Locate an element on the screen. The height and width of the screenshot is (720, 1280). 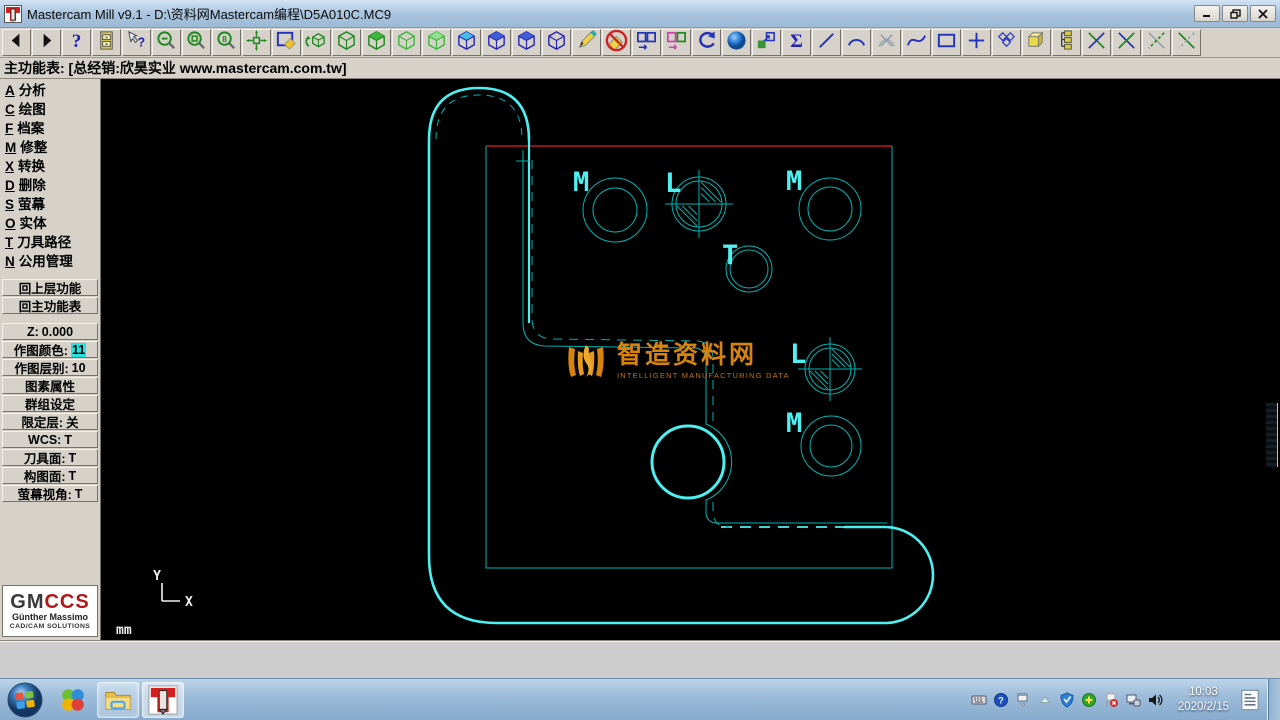
screen-window-1-button is located at coordinates (646, 42).